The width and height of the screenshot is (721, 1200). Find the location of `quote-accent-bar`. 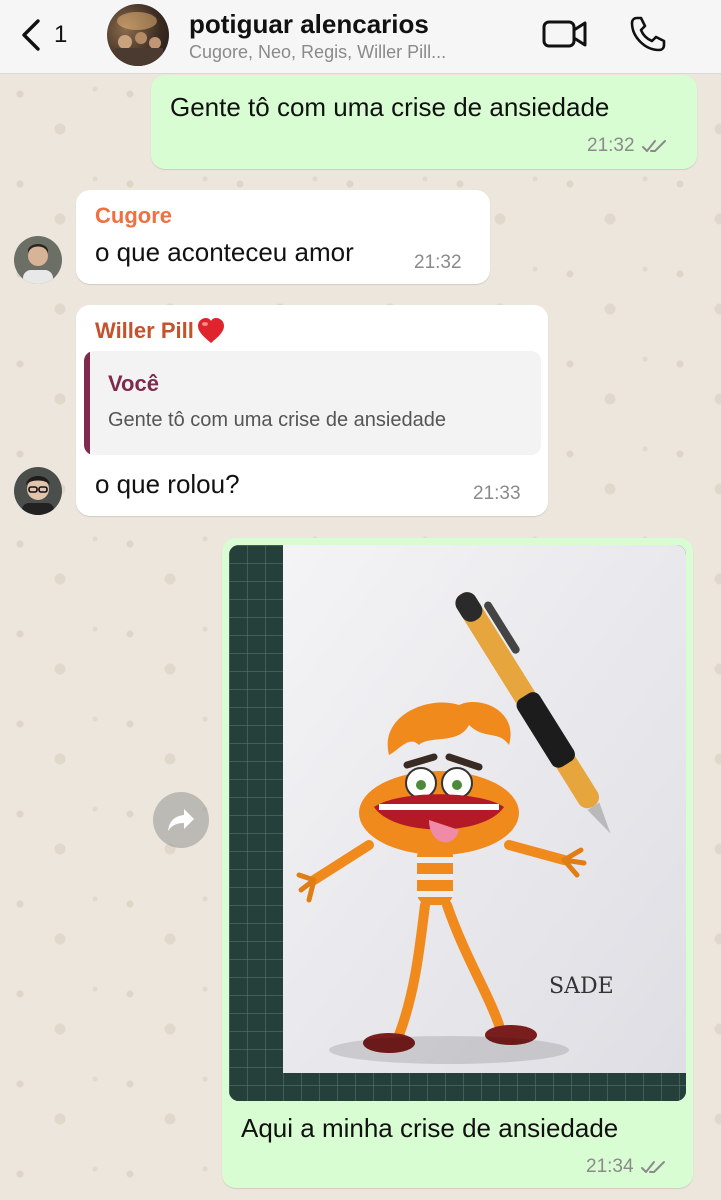

quote-accent-bar is located at coordinates (87, 403).